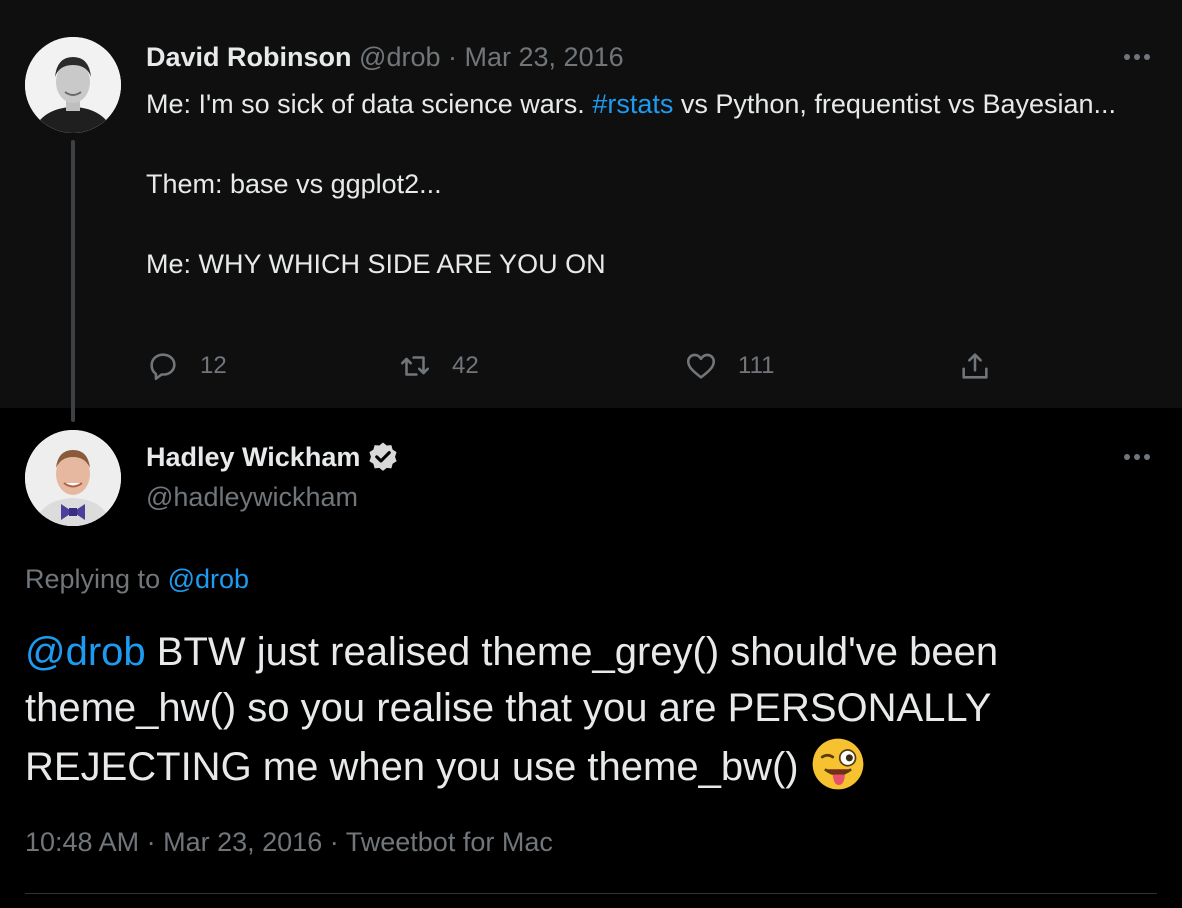  What do you see at coordinates (85, 652) in the screenshot?
I see `mention-drob: @drob` at bounding box center [85, 652].